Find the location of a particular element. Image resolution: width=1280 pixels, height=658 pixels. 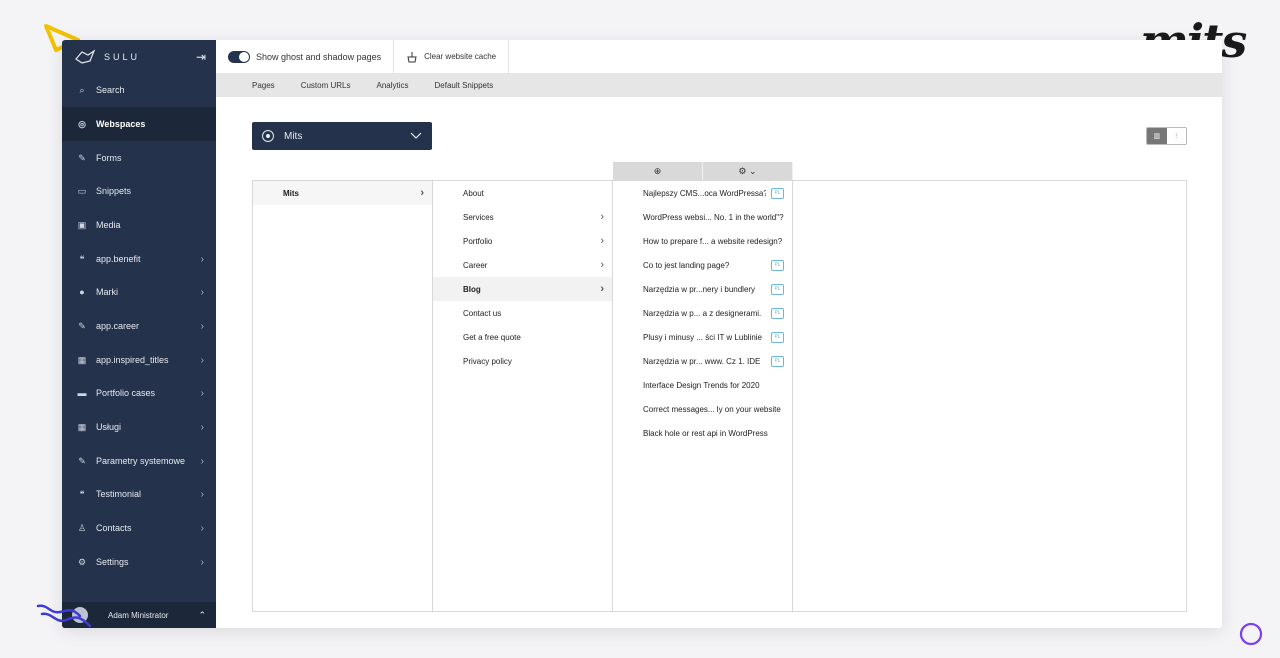

list-item: WordPress websi... No. 1 in the world"? is located at coordinates (702, 217).